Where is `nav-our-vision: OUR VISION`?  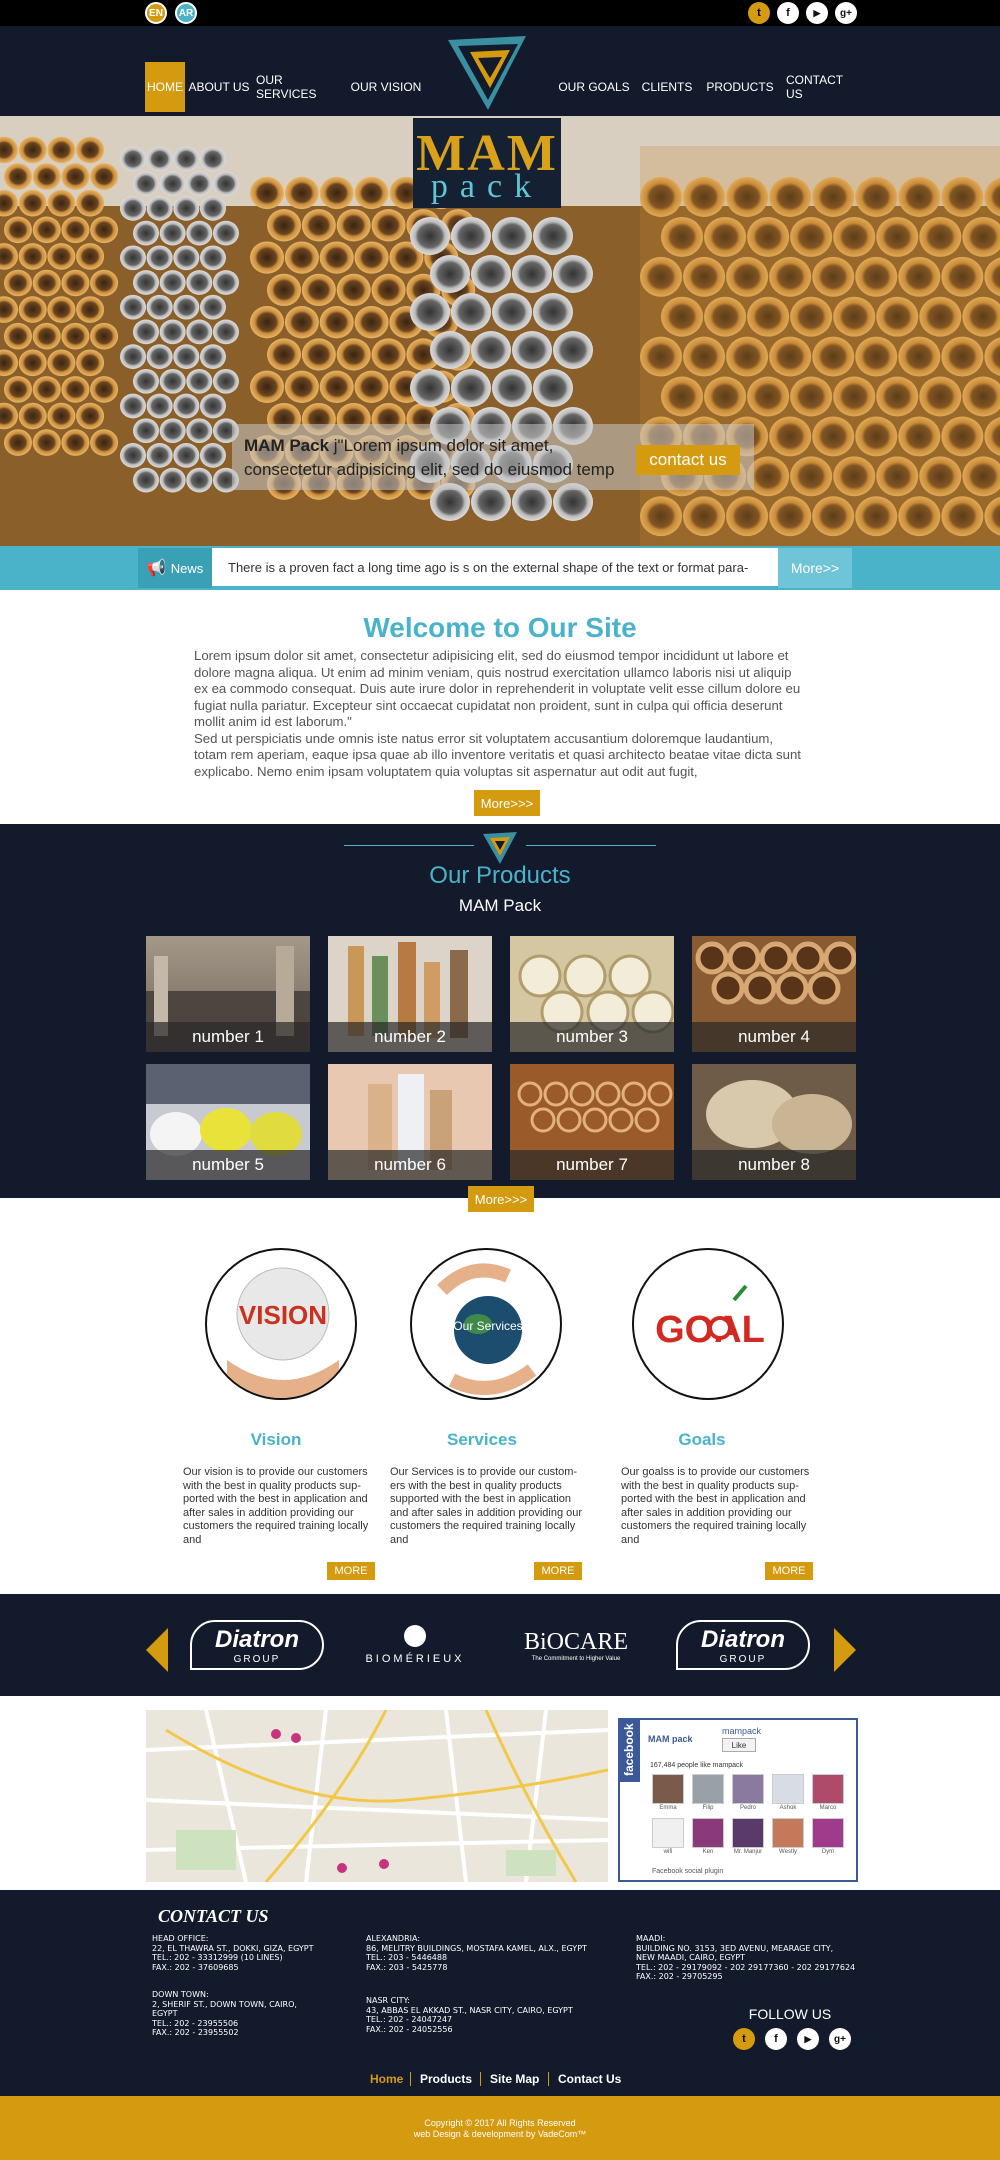 nav-our-vision: OUR VISION is located at coordinates (386, 87).